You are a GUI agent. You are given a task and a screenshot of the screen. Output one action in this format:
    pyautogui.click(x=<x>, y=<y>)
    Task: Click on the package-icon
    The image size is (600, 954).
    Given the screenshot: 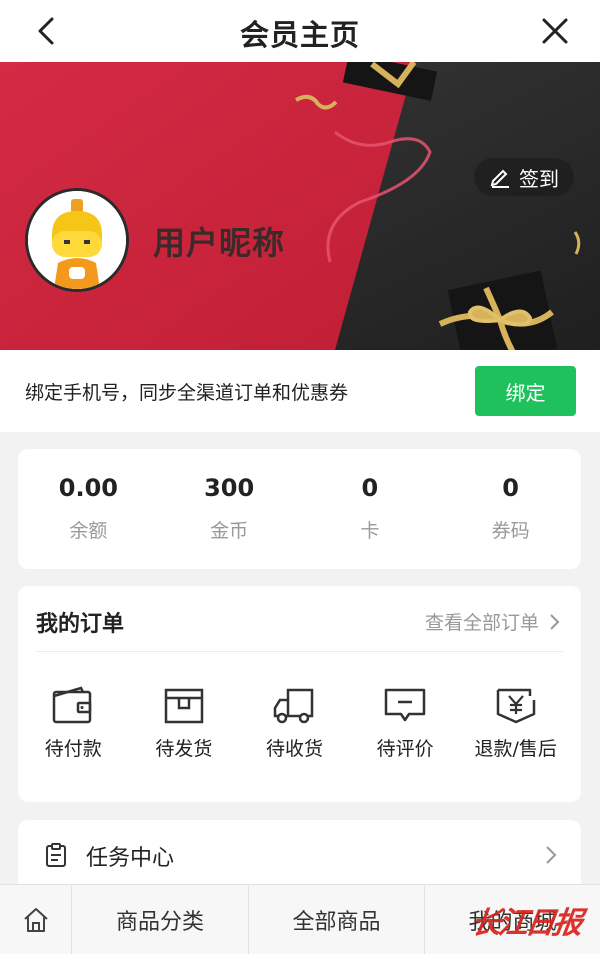 What is the action you would take?
    pyautogui.click(x=184, y=706)
    